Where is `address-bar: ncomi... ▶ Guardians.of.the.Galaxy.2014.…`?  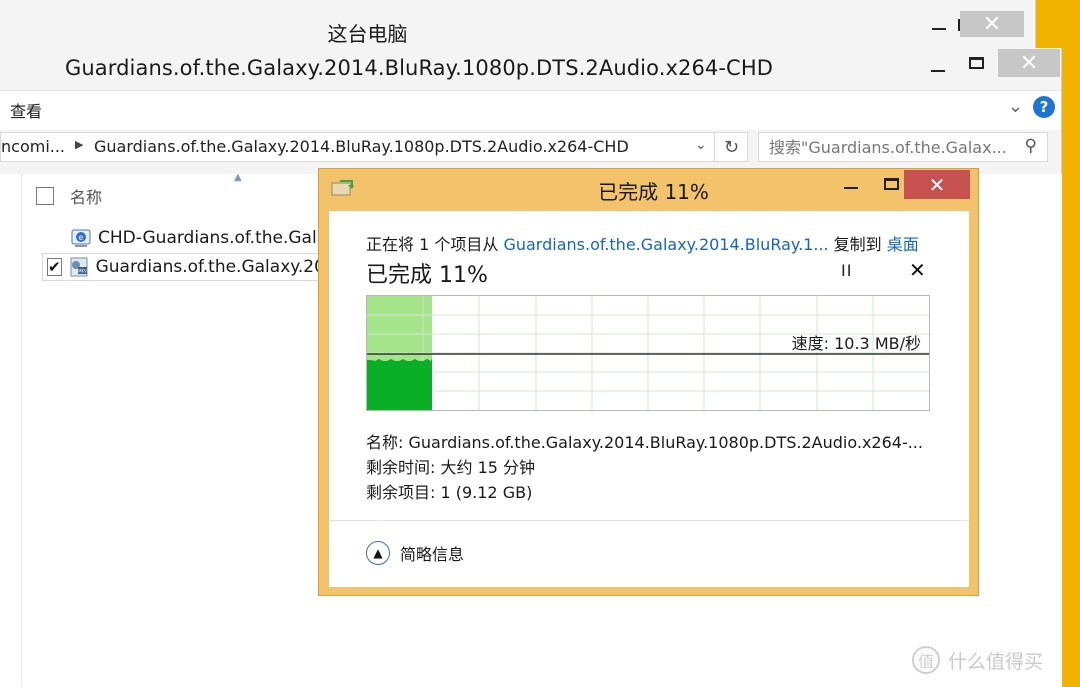 address-bar: ncomi... ▶ Guardians.of.the.Galaxy.2014.… is located at coordinates (374, 147).